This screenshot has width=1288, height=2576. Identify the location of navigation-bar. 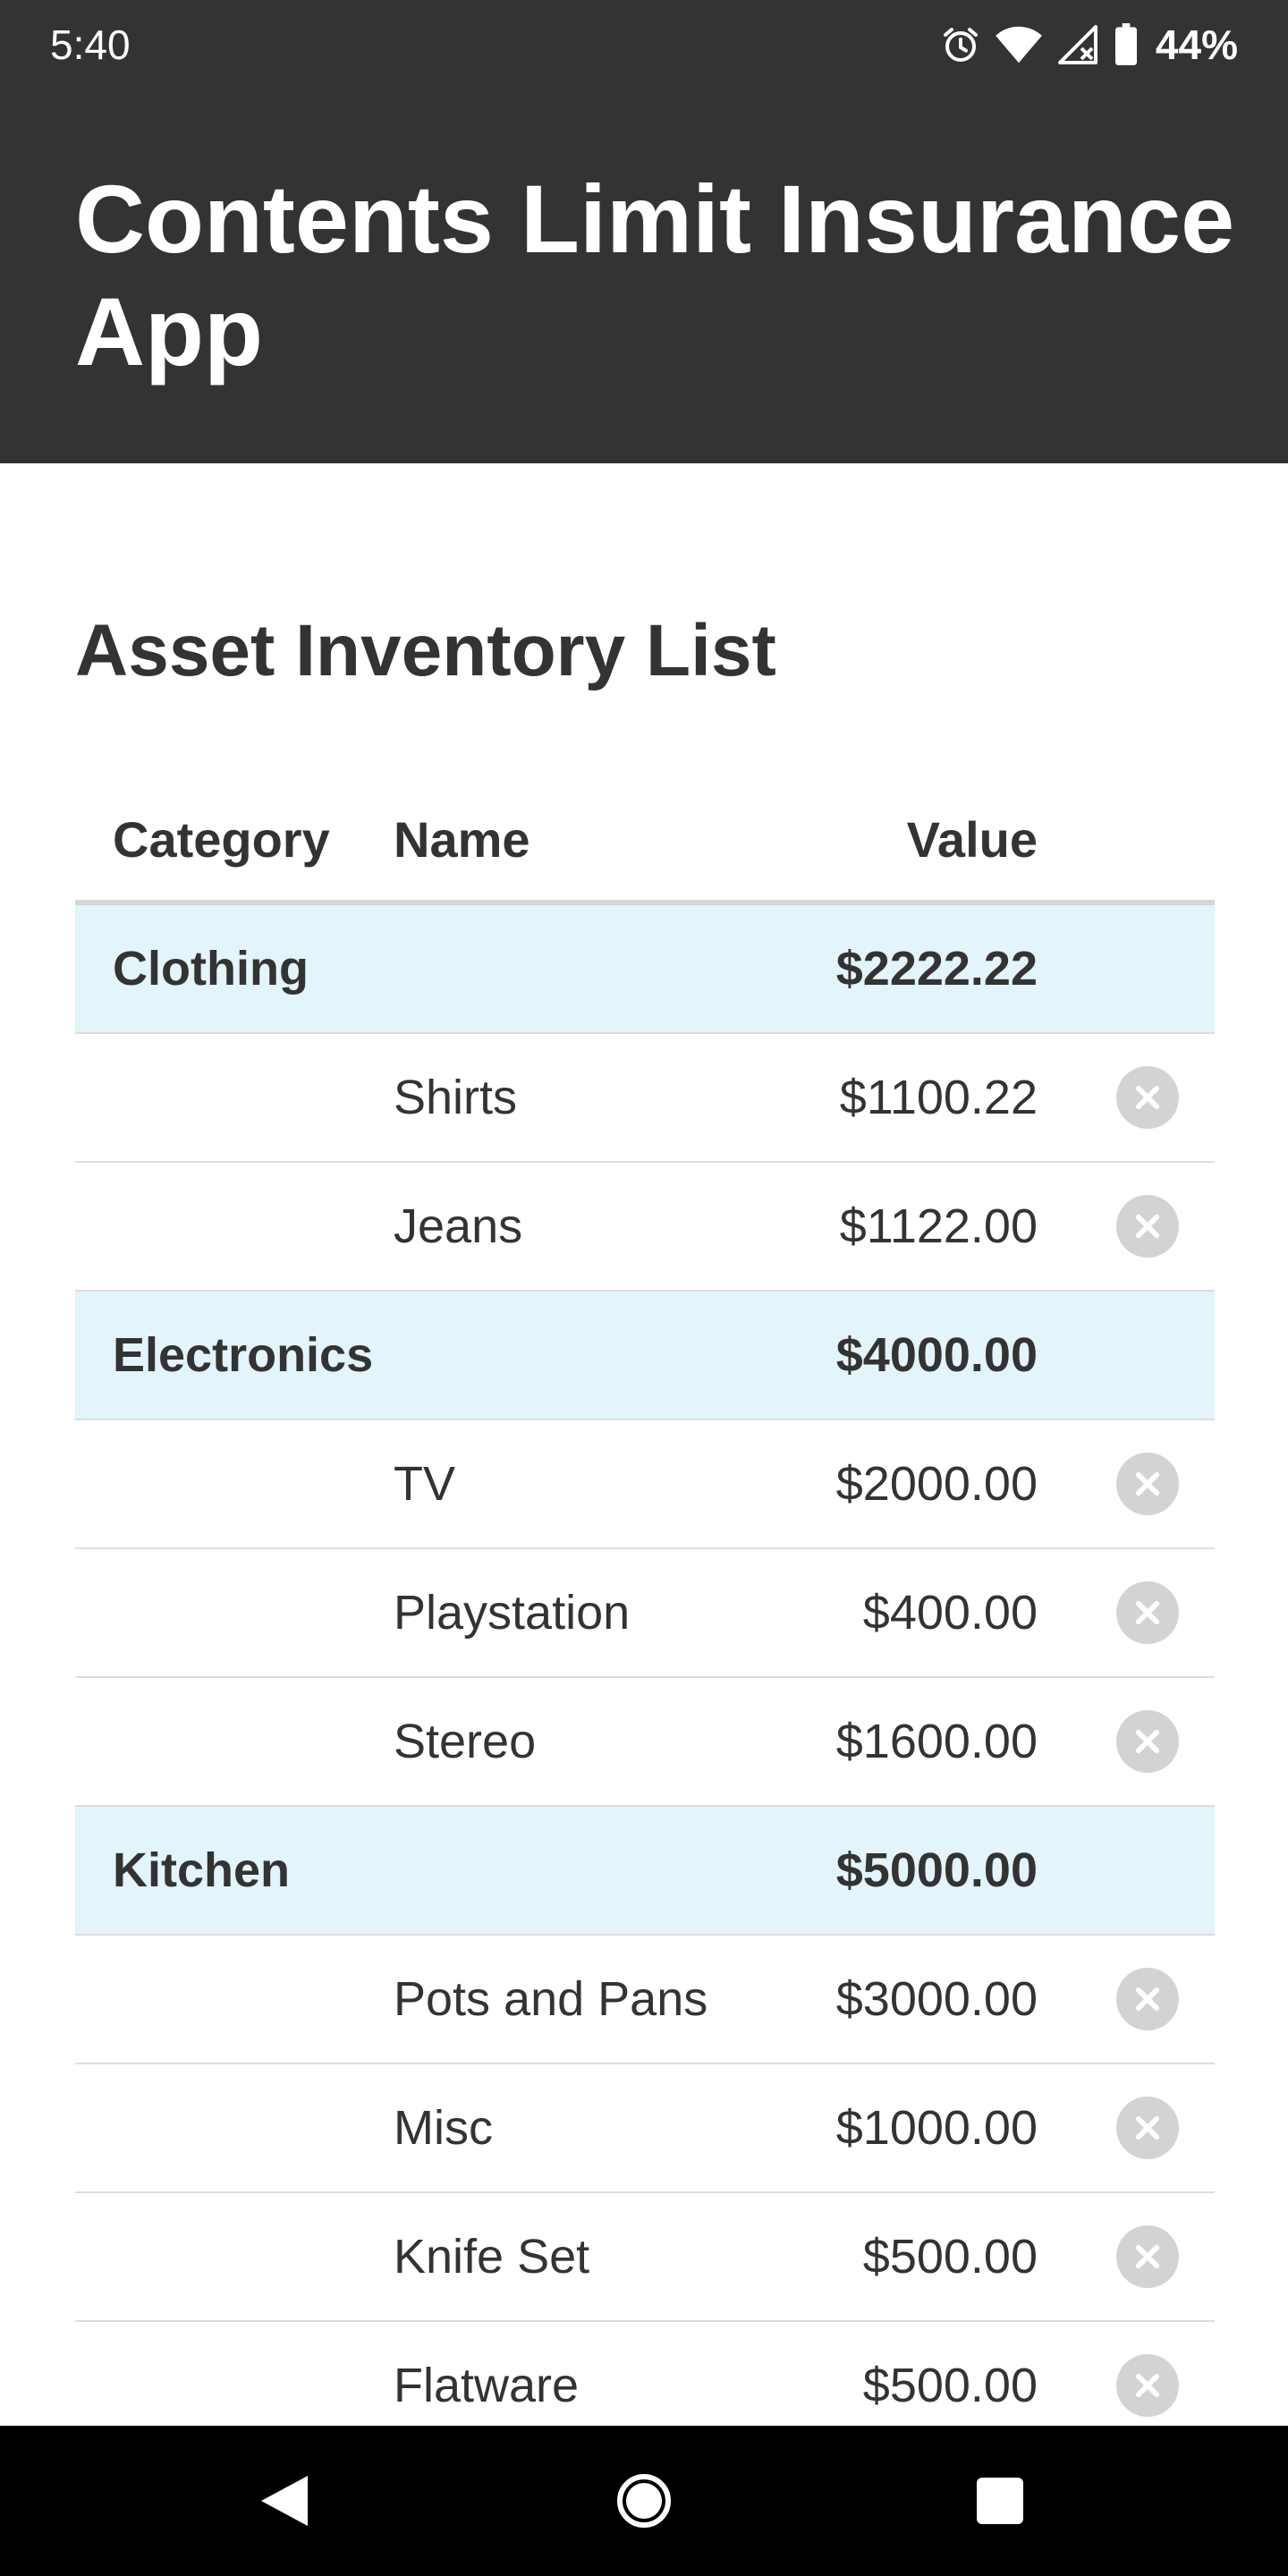
(644, 2501).